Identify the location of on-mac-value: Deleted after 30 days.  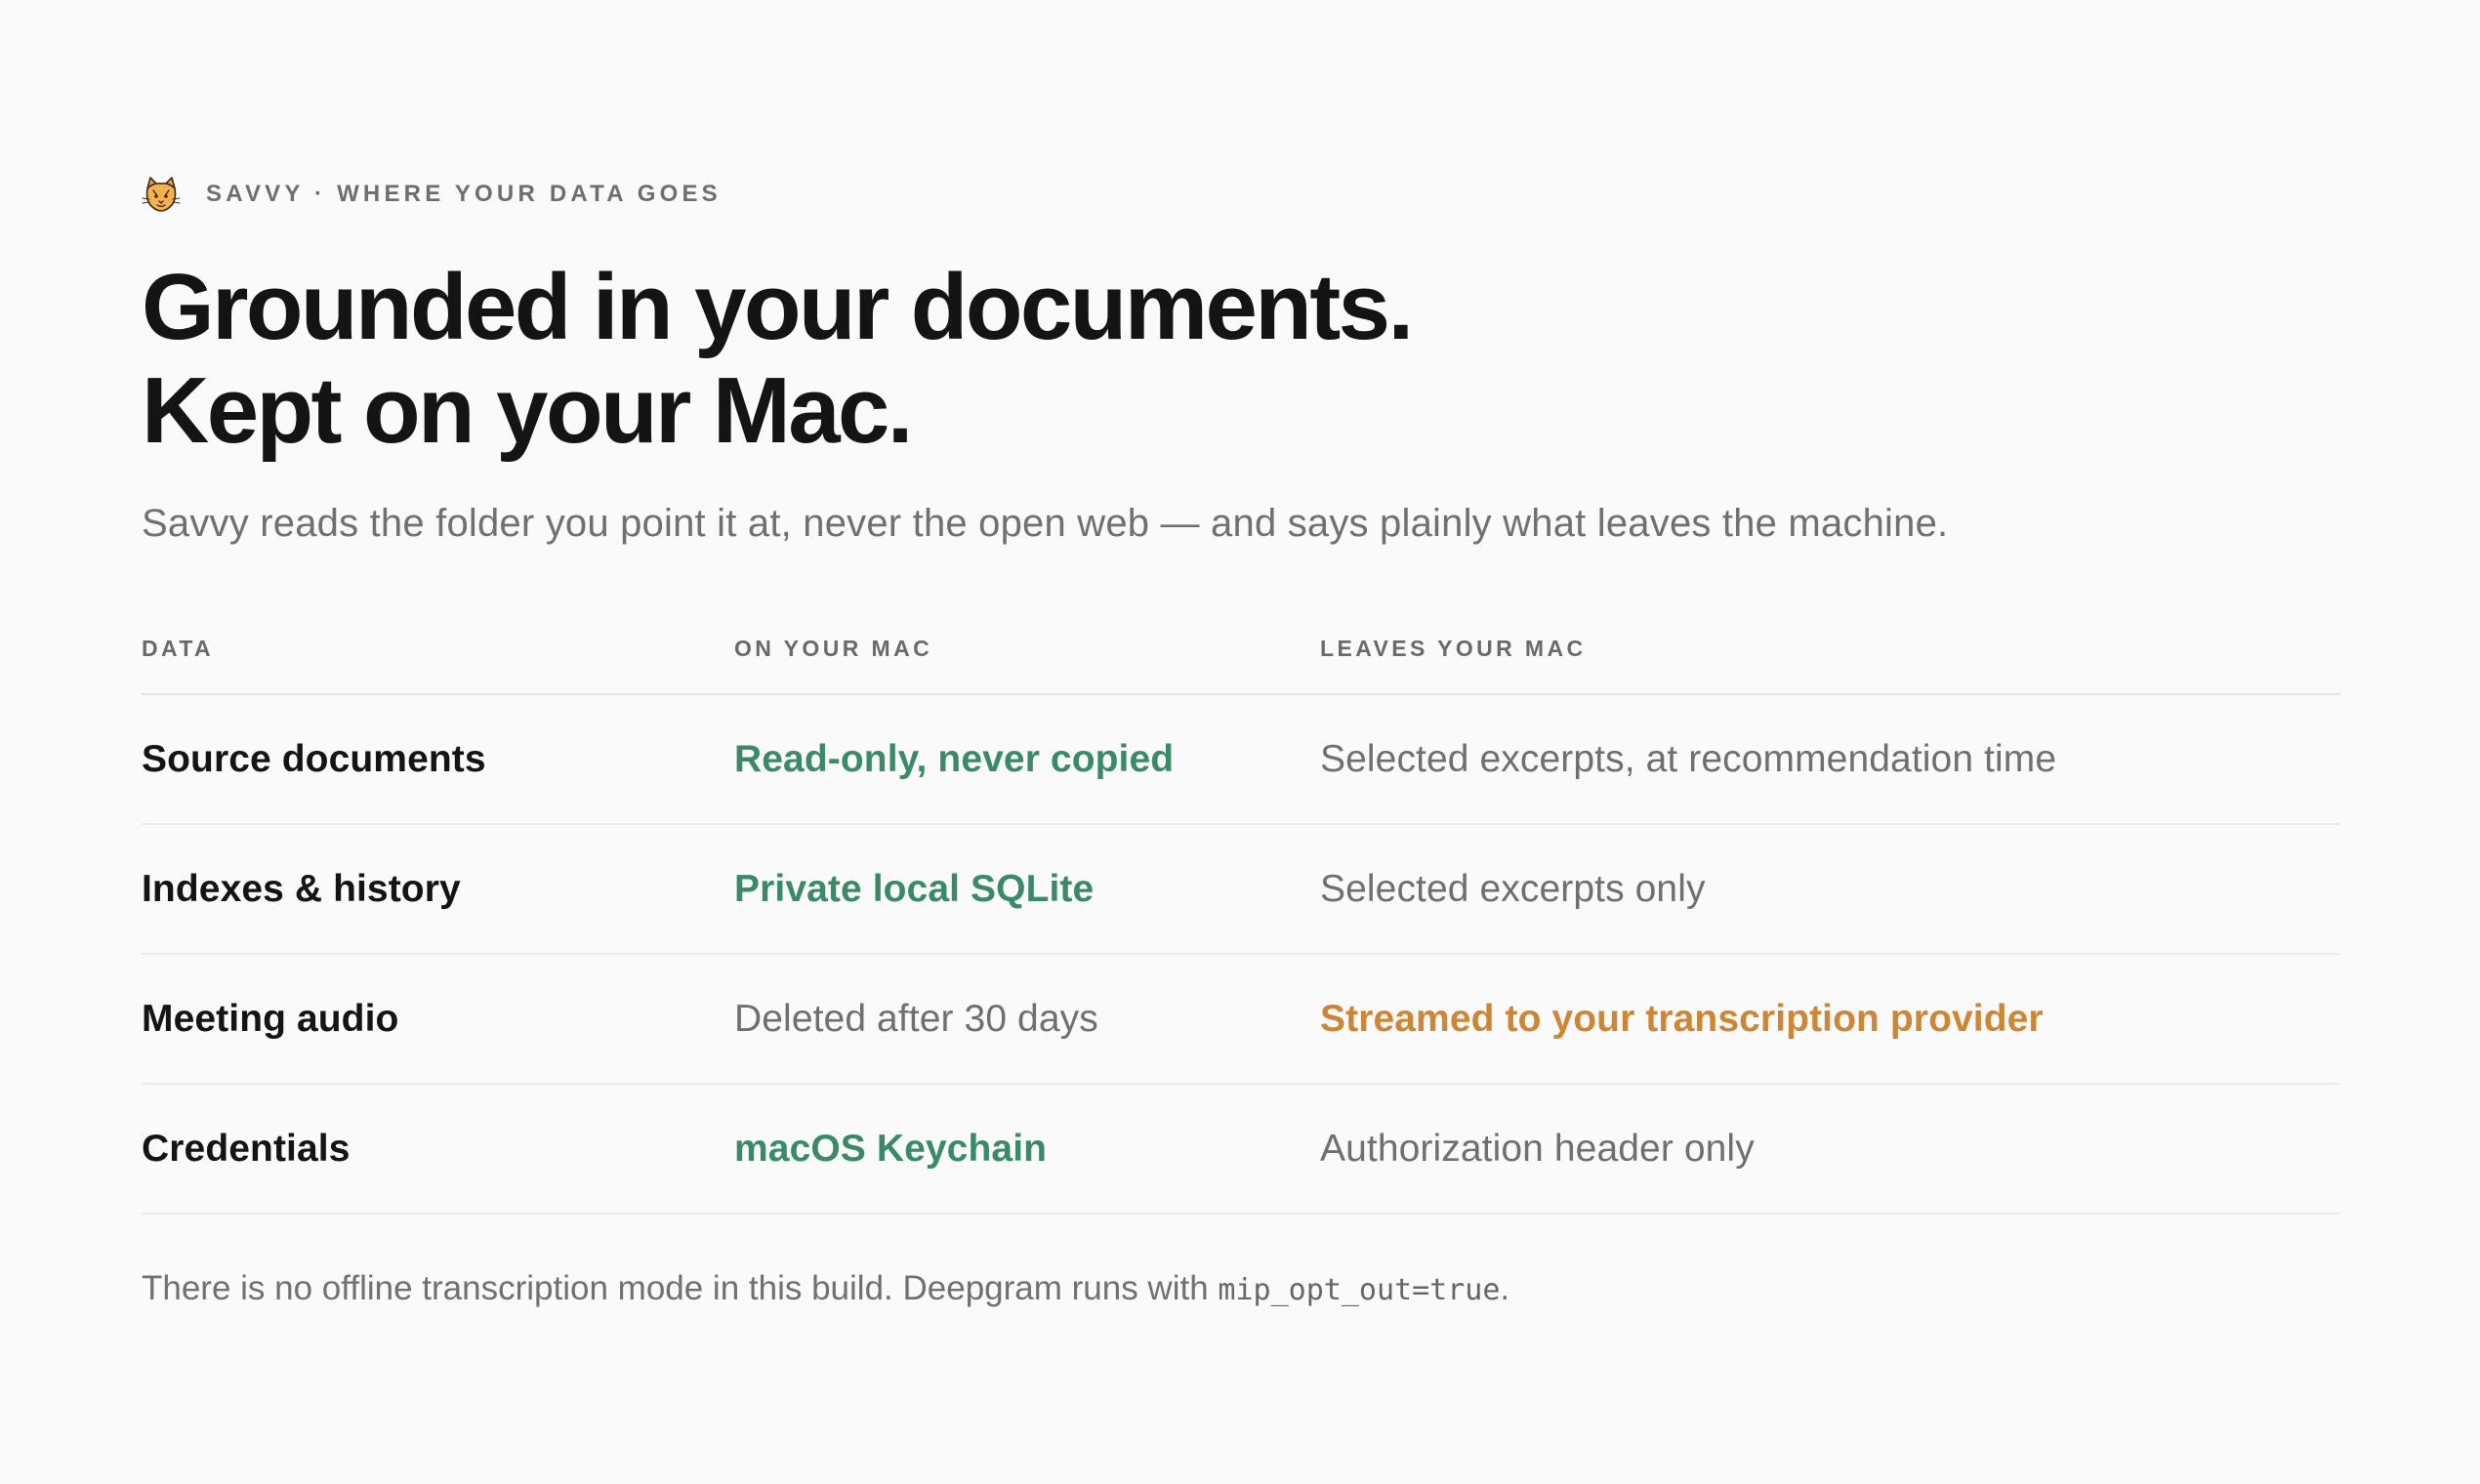
(916, 1019).